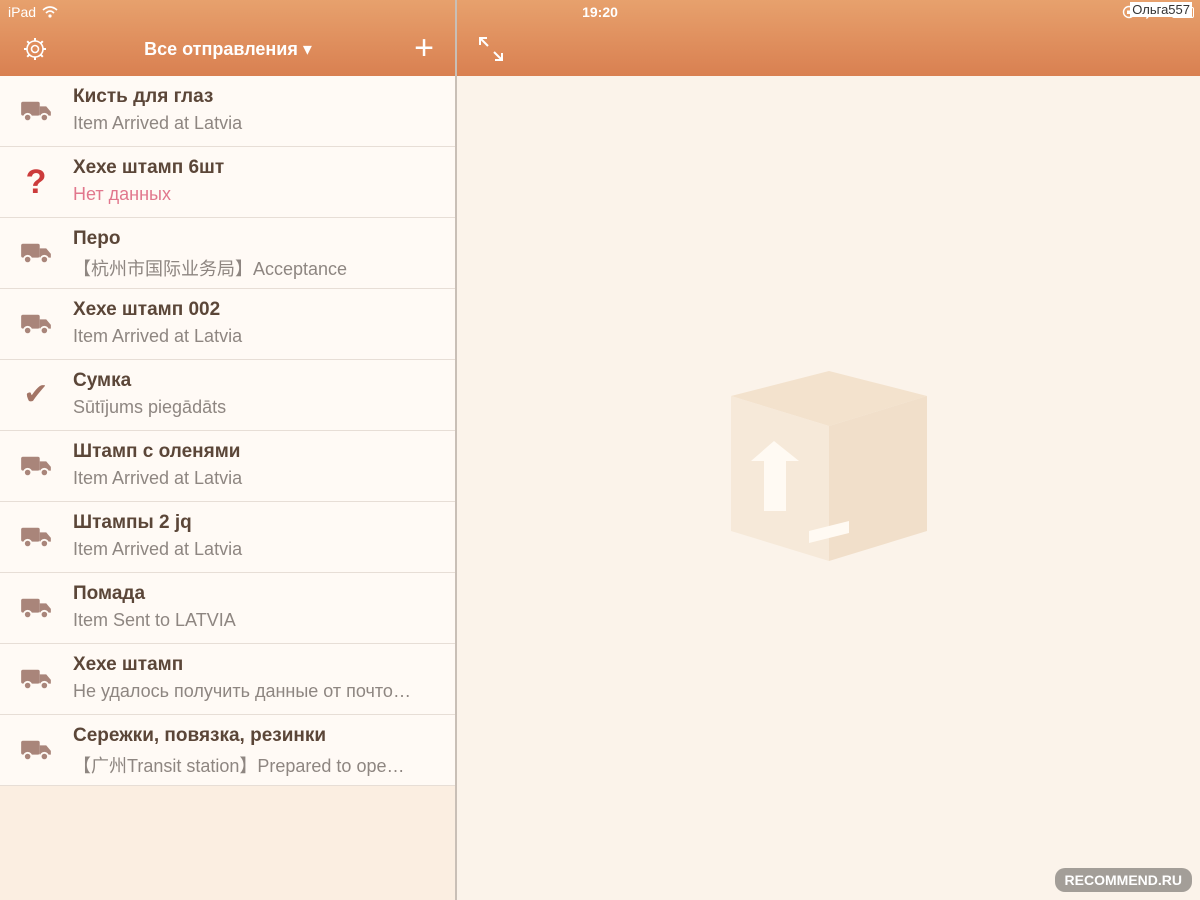 The height and width of the screenshot is (900, 1200). I want to click on shipment-name: Штампы 2 jq, so click(132, 522).